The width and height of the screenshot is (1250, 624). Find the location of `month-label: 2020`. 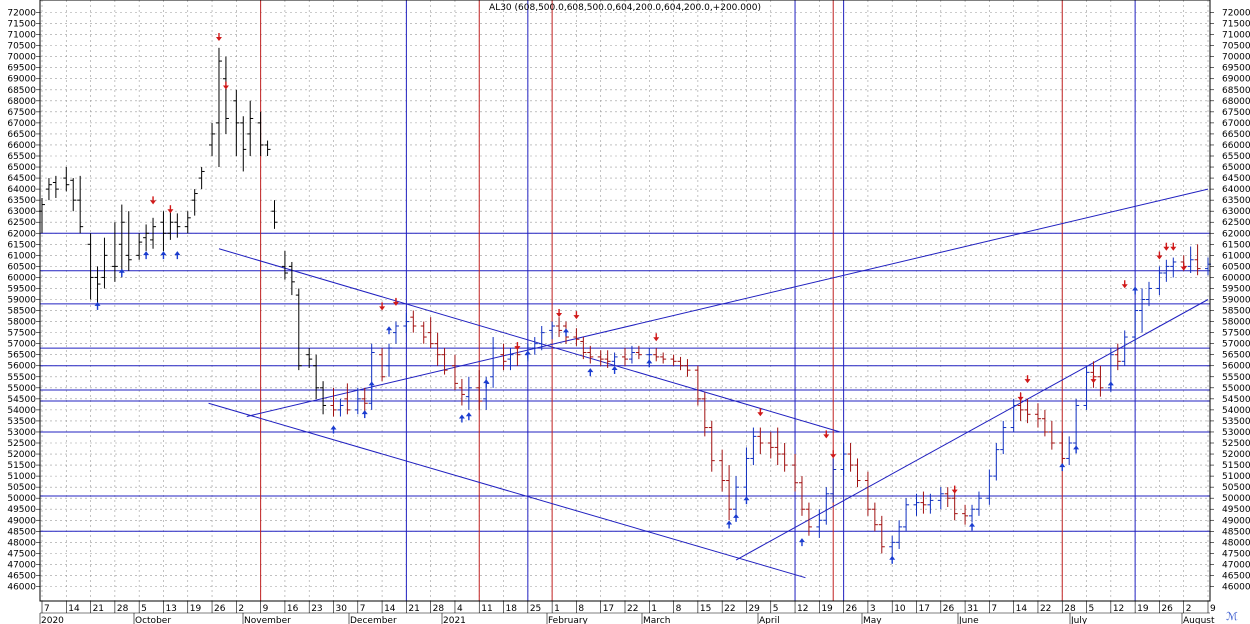

month-label: 2020 is located at coordinates (52, 620).